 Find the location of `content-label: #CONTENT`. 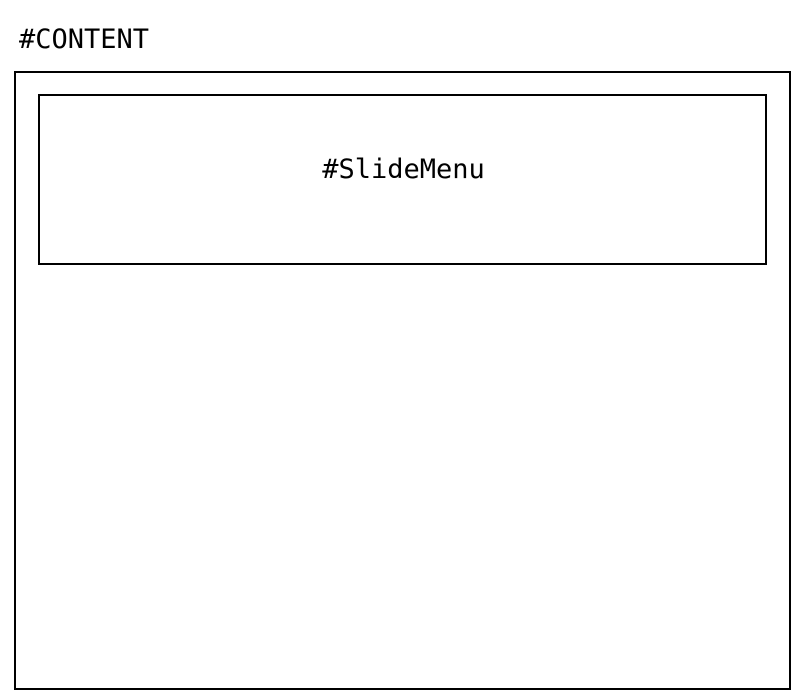

content-label: #CONTENT is located at coordinates (84, 39).